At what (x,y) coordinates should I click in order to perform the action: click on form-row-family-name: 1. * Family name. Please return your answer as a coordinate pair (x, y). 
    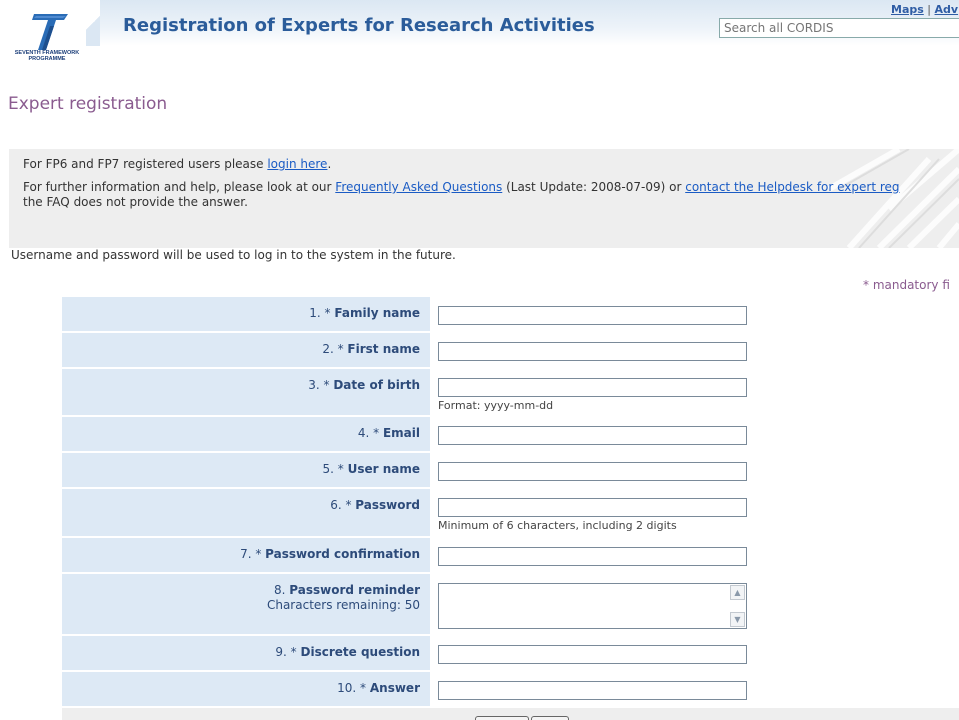
    Looking at the image, I should click on (510, 315).